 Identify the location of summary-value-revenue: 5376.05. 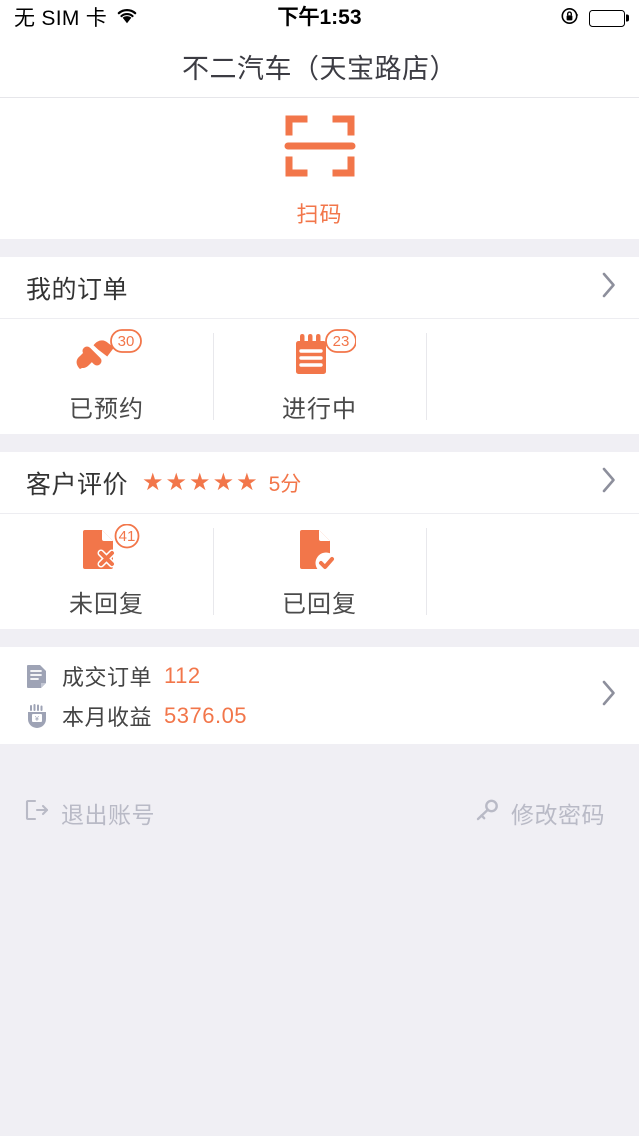
(206, 715).